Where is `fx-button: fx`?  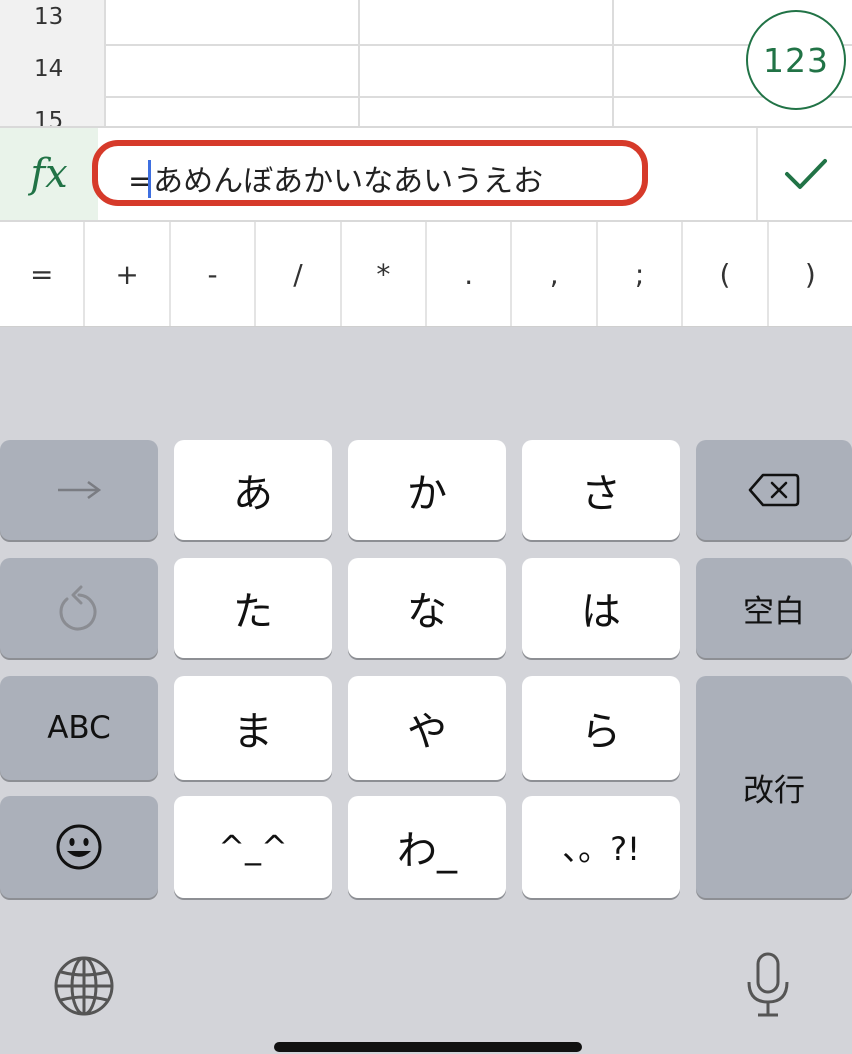
fx-button: fx is located at coordinates (49, 174).